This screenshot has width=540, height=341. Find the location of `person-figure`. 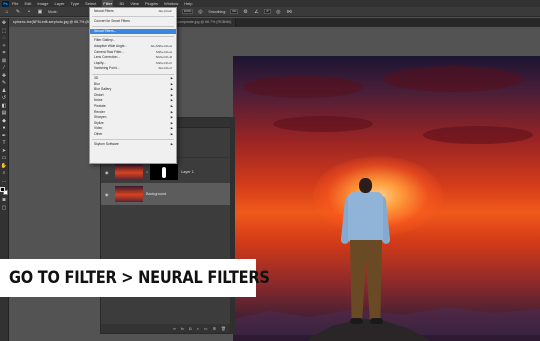

person-figure is located at coordinates (365, 258).